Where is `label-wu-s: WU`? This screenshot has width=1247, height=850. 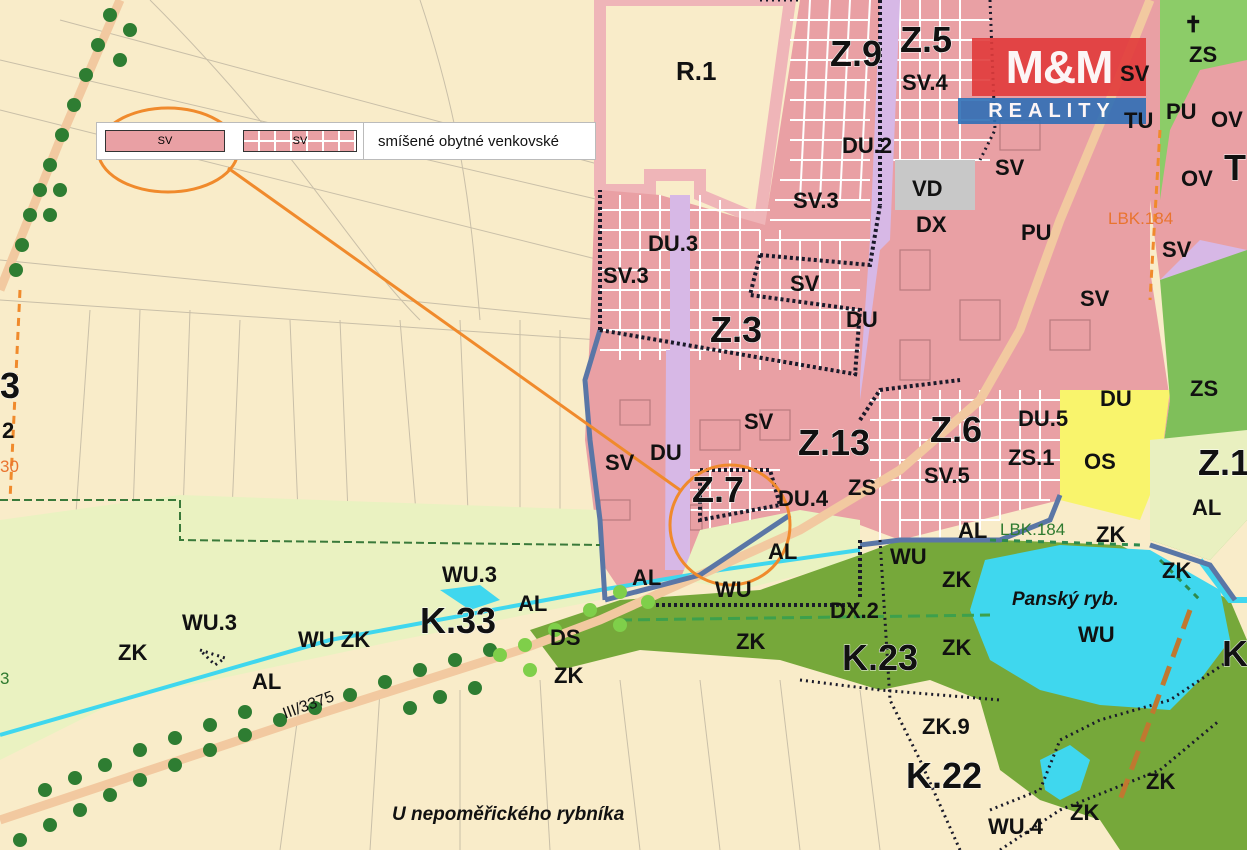 label-wu-s: WU is located at coordinates (733, 589).